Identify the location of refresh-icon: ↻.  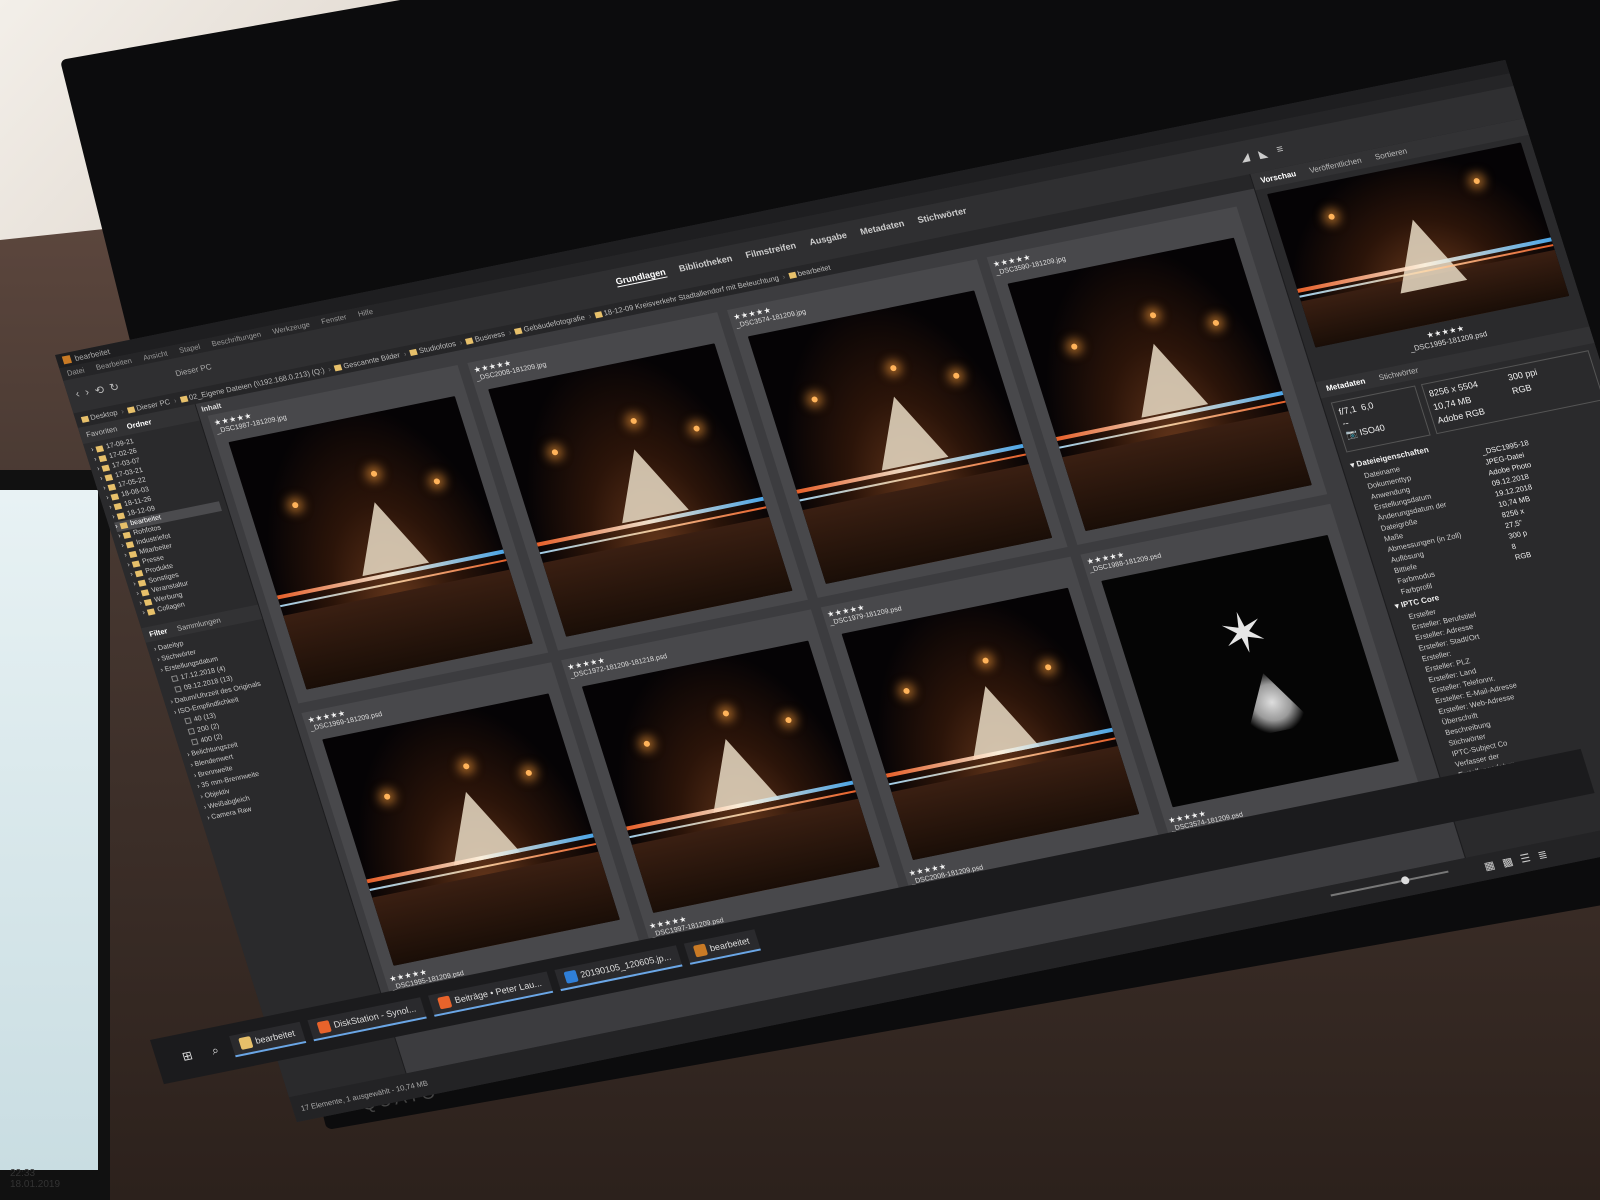
(114, 387).